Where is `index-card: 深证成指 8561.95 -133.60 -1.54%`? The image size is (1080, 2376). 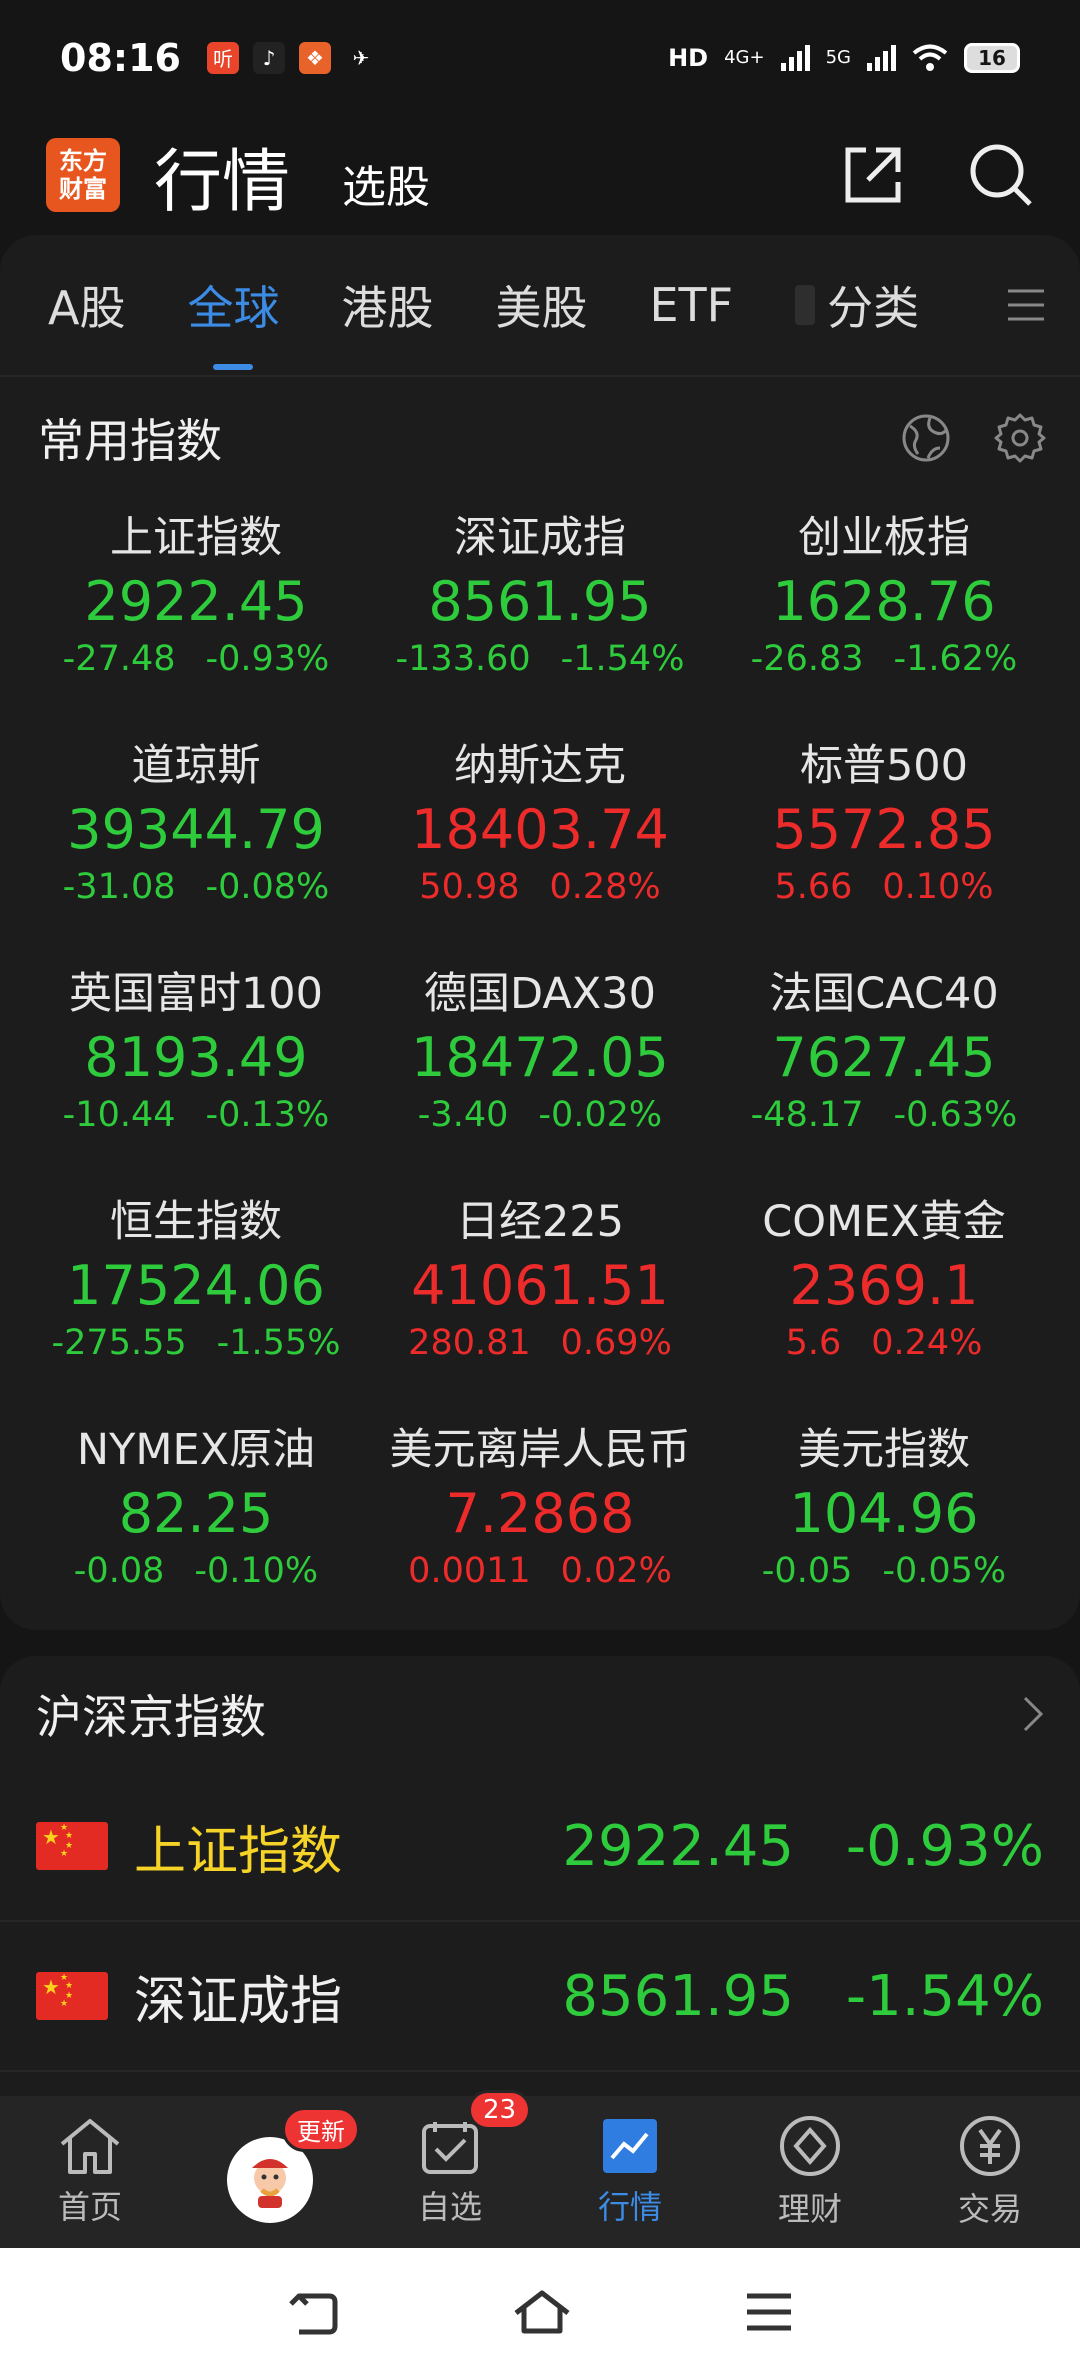 index-card: 深证成指 8561.95 -133.60 -1.54% is located at coordinates (540, 603).